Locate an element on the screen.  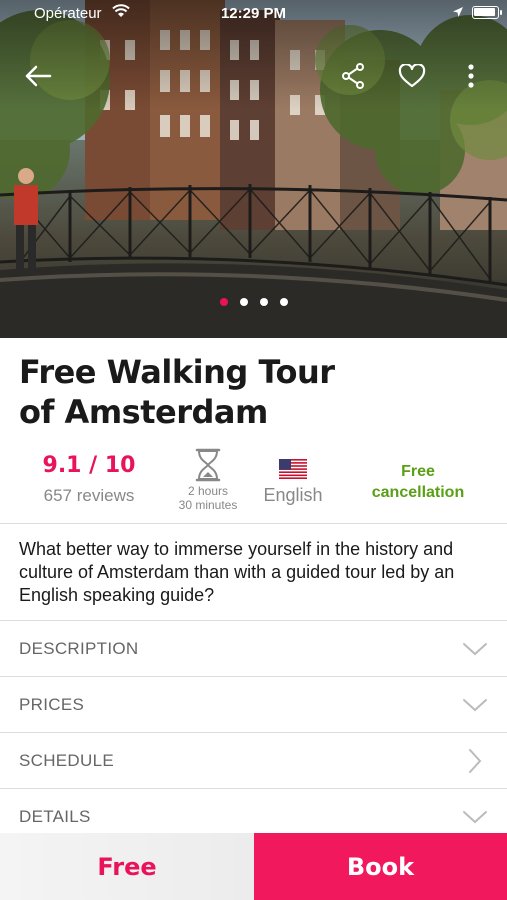
section-label: DESCRIPTION is located at coordinates (79, 648).